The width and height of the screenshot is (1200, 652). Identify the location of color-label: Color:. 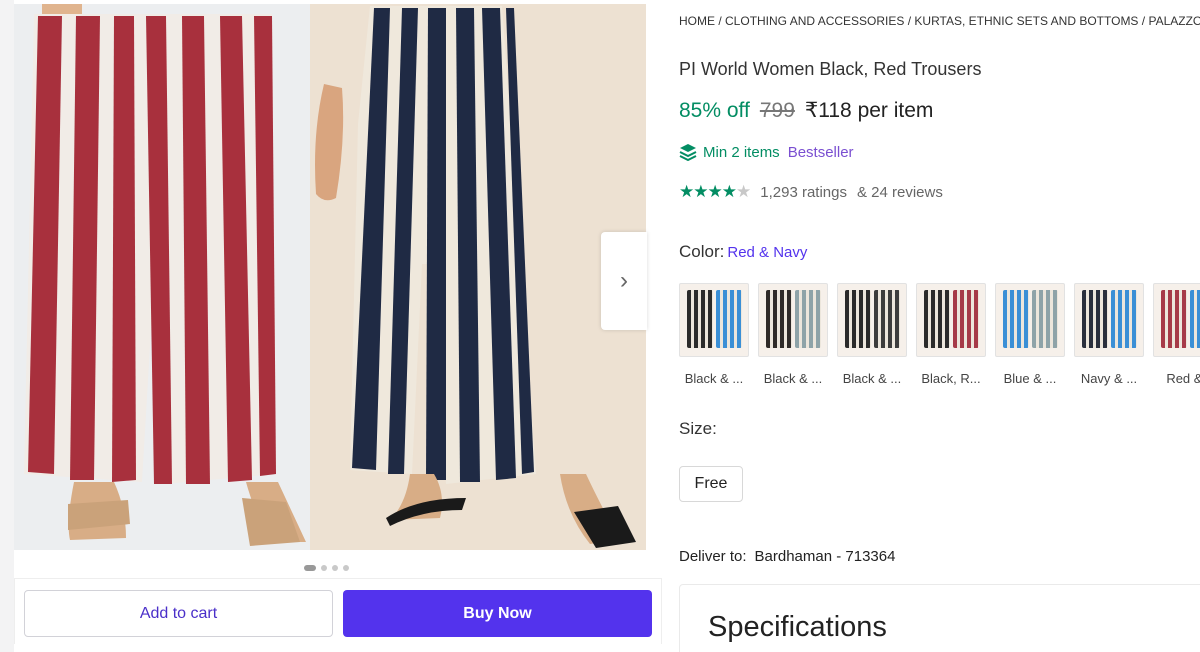
(702, 251).